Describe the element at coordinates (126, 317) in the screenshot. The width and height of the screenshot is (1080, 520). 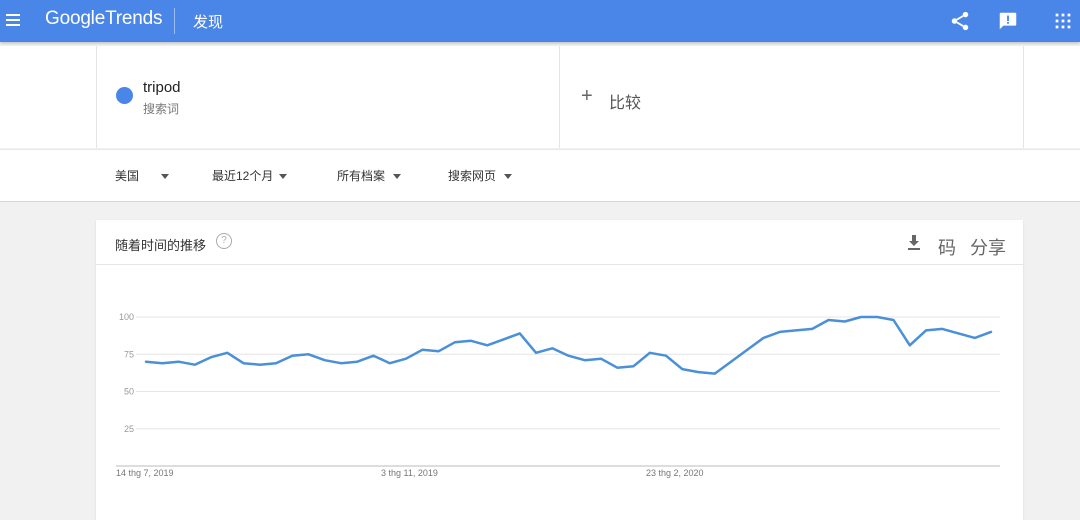
I see `y-tick-label: 100` at that location.